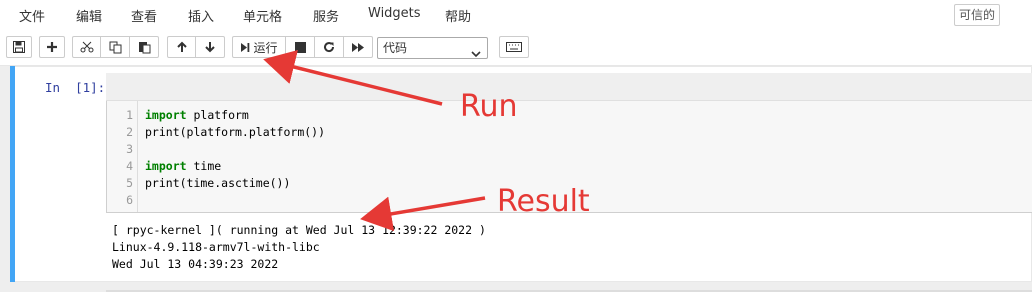 This screenshot has height=292, width=1032. What do you see at coordinates (129, 166) in the screenshot?
I see `line-number: 4` at bounding box center [129, 166].